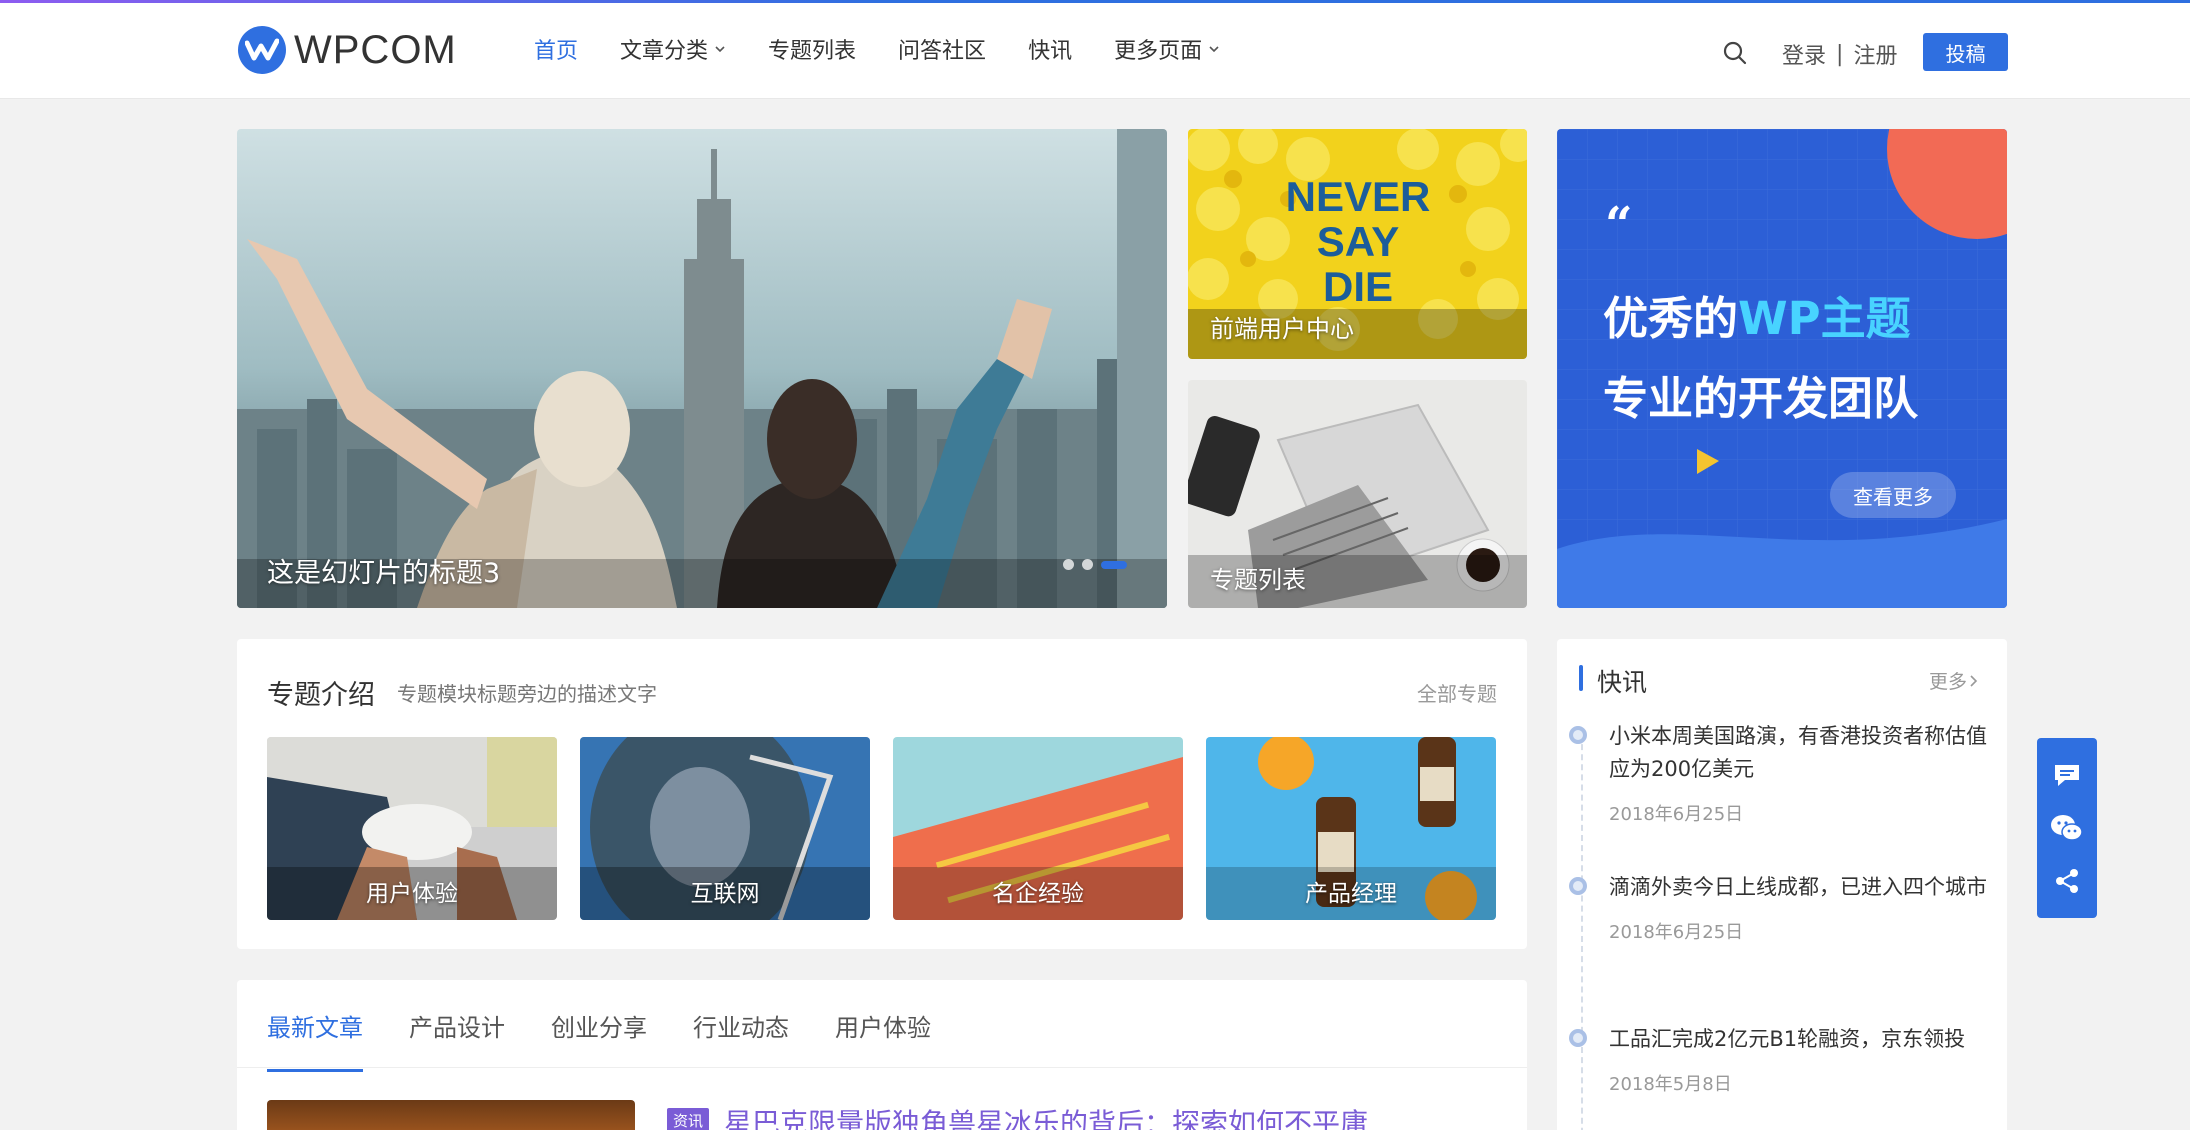 The image size is (2190, 1130). What do you see at coordinates (1038, 828) in the screenshot?
I see `topic-card: 名企经验` at bounding box center [1038, 828].